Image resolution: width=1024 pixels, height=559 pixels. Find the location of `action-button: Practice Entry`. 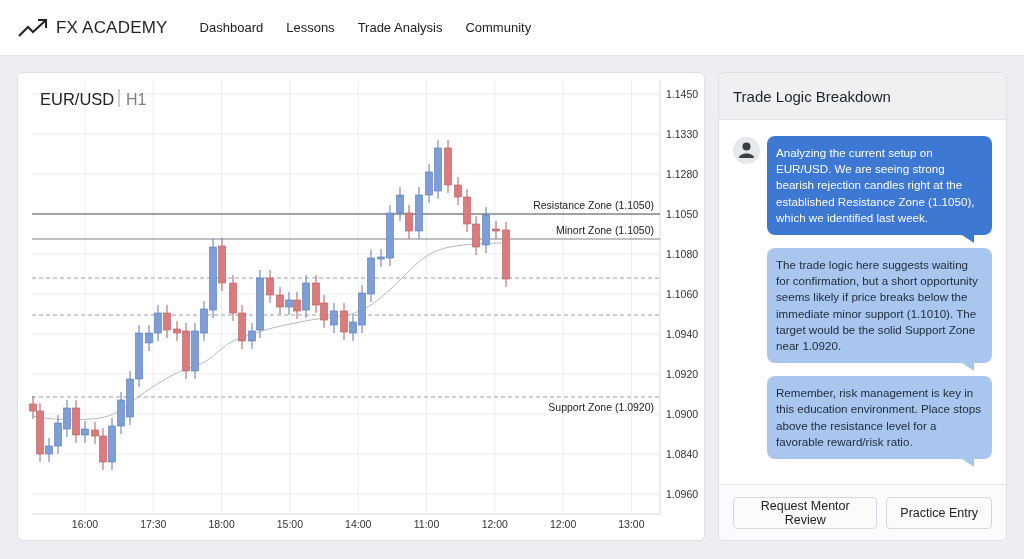

action-button: Practice Entry is located at coordinates (939, 512).